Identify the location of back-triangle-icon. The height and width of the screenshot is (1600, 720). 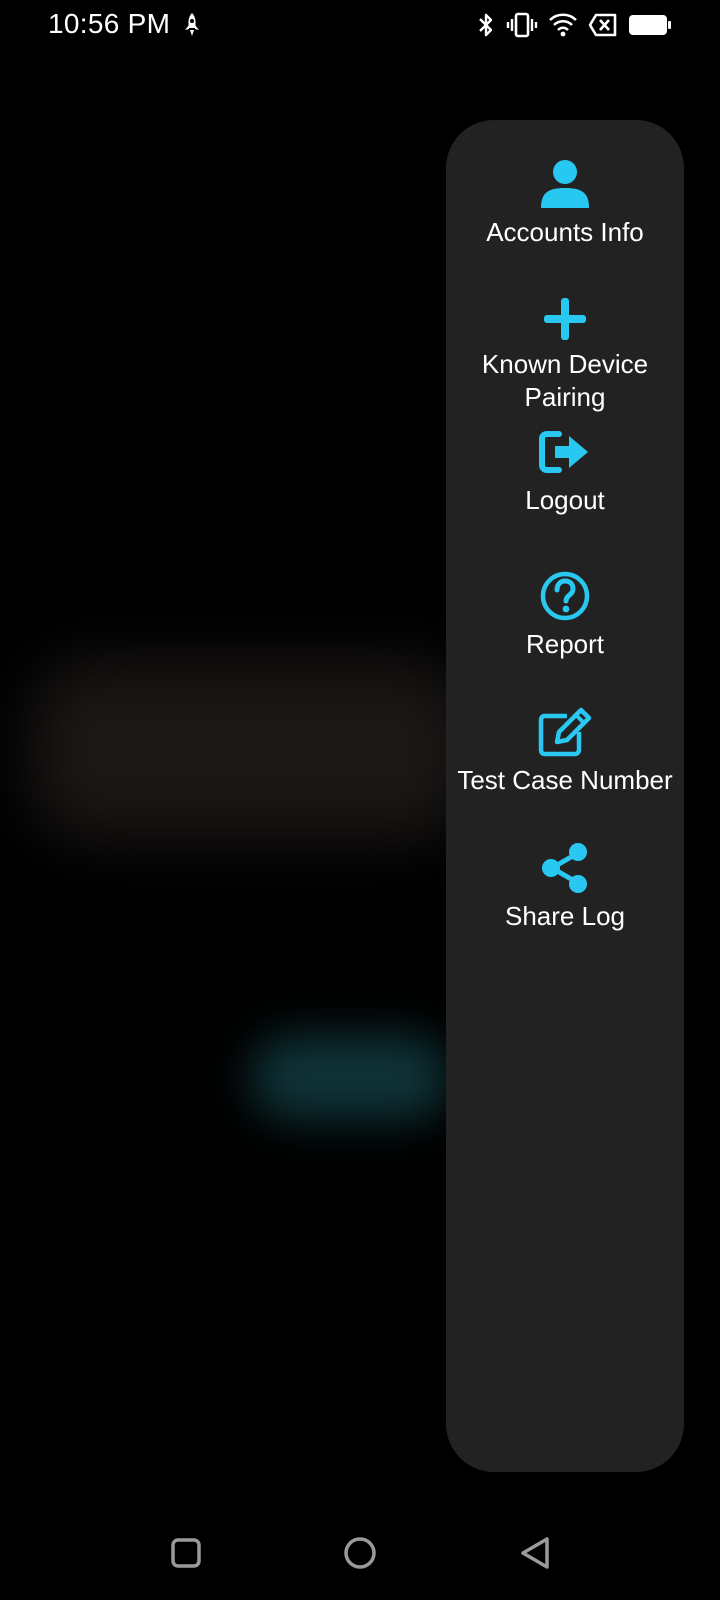
(535, 1555).